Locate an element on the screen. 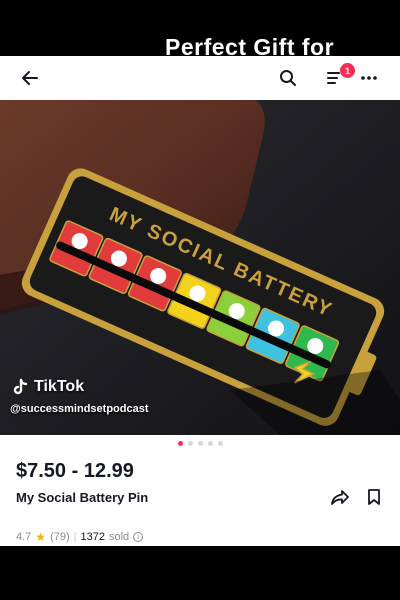 The image size is (400, 600). bookmark-icon is located at coordinates (374, 497).